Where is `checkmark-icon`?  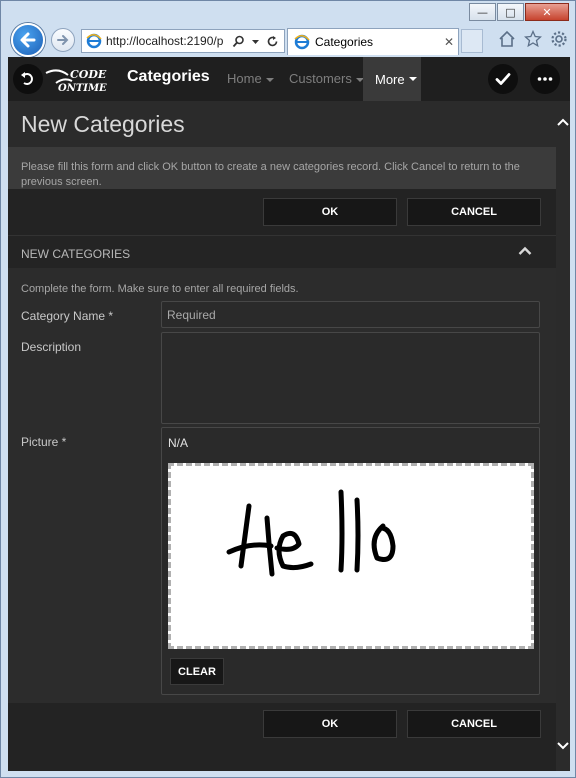 checkmark-icon is located at coordinates (503, 79).